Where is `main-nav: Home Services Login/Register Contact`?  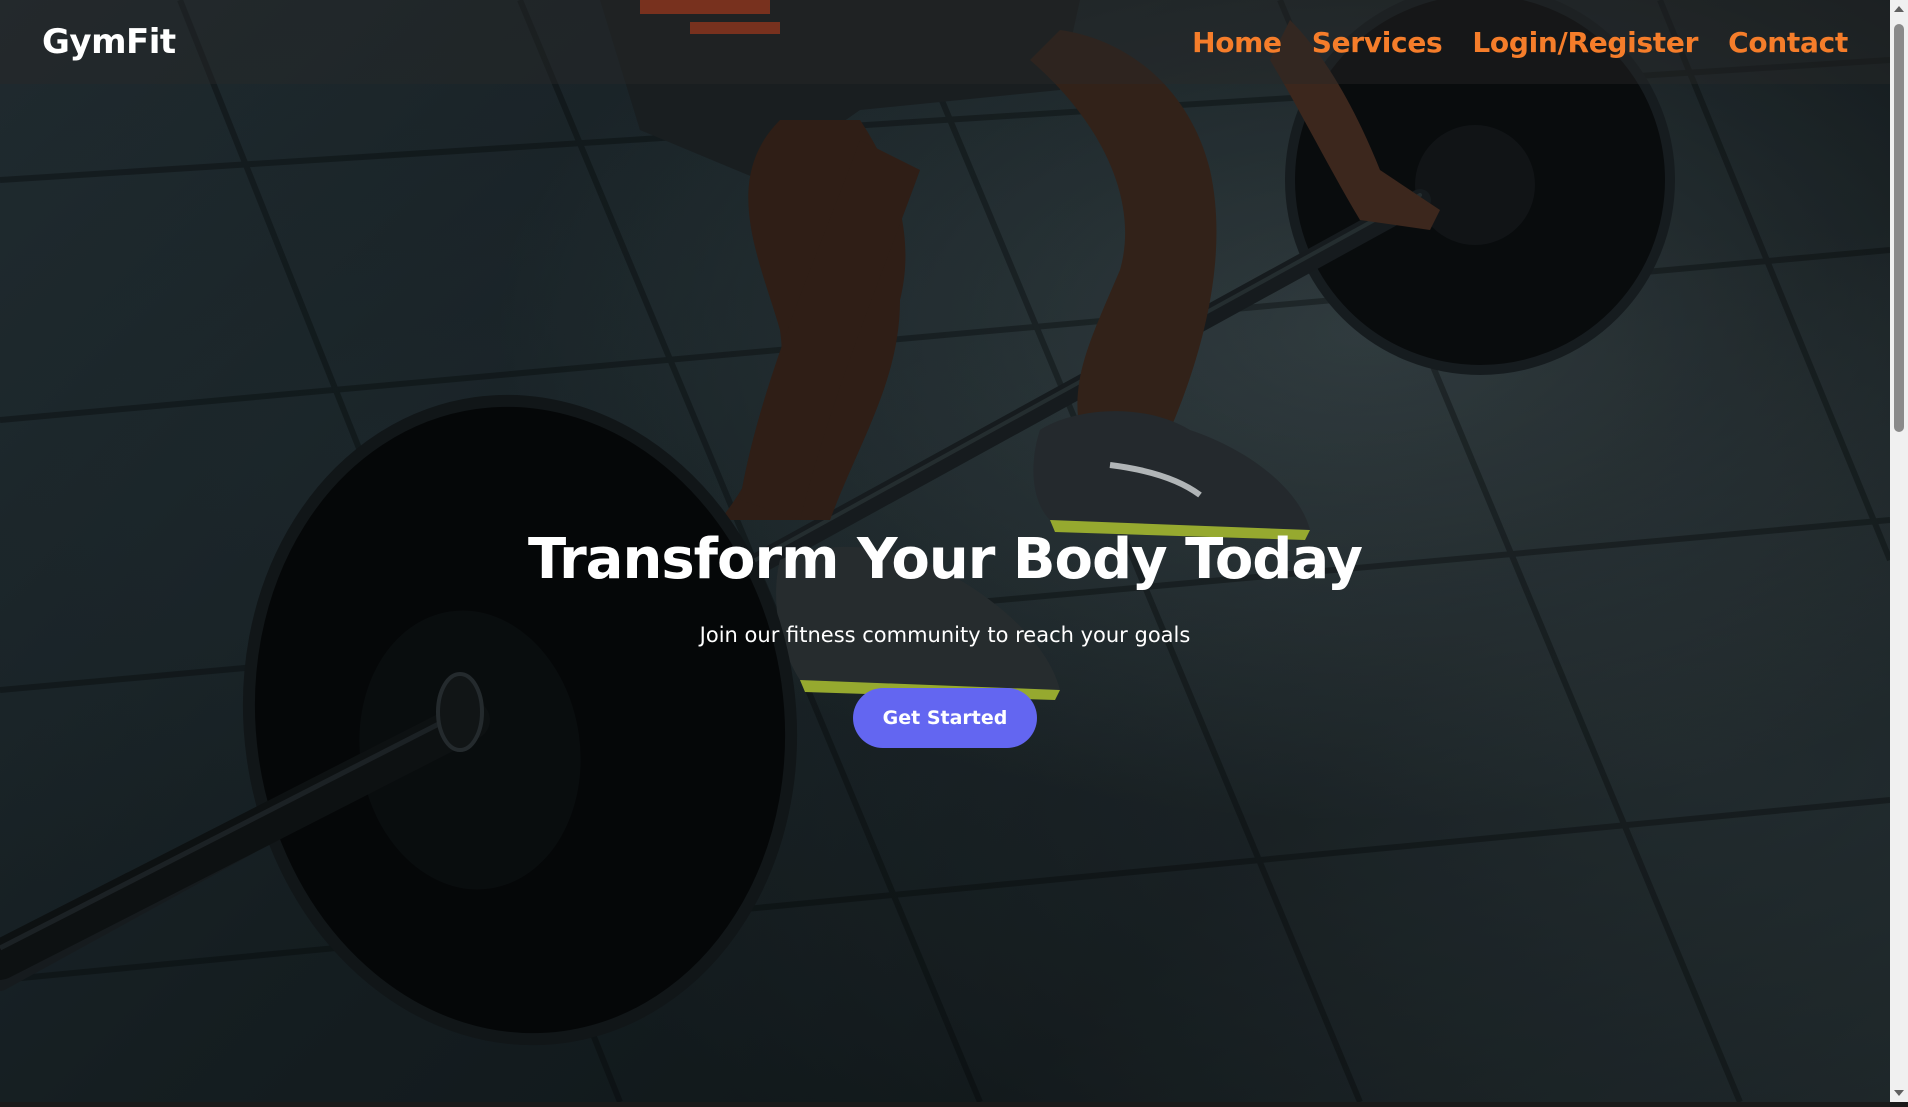 main-nav: Home Services Login/Register Contact is located at coordinates (1520, 42).